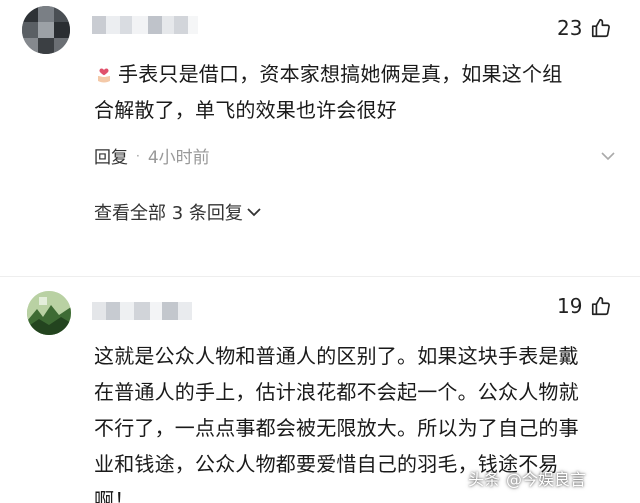  What do you see at coordinates (168, 213) in the screenshot?
I see `view-all-label: 查看全部 3 条回复` at bounding box center [168, 213].